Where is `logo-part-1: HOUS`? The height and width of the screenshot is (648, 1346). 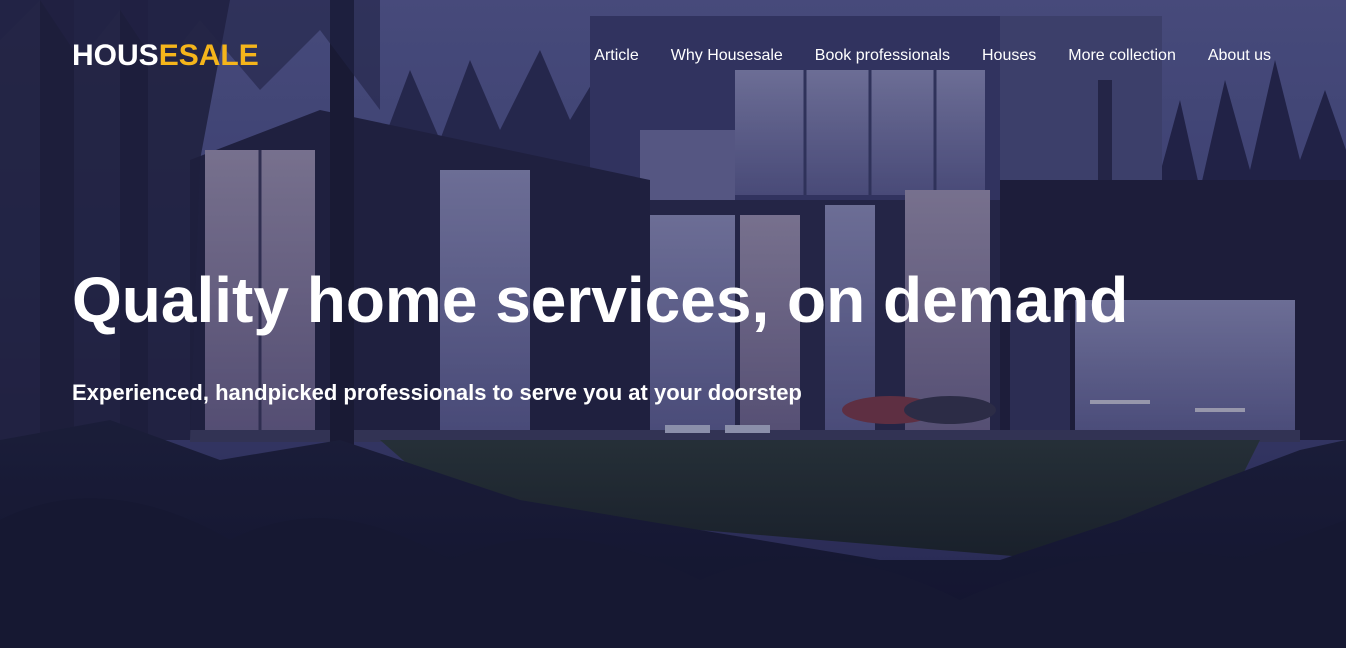 logo-part-1: HOUS is located at coordinates (115, 55).